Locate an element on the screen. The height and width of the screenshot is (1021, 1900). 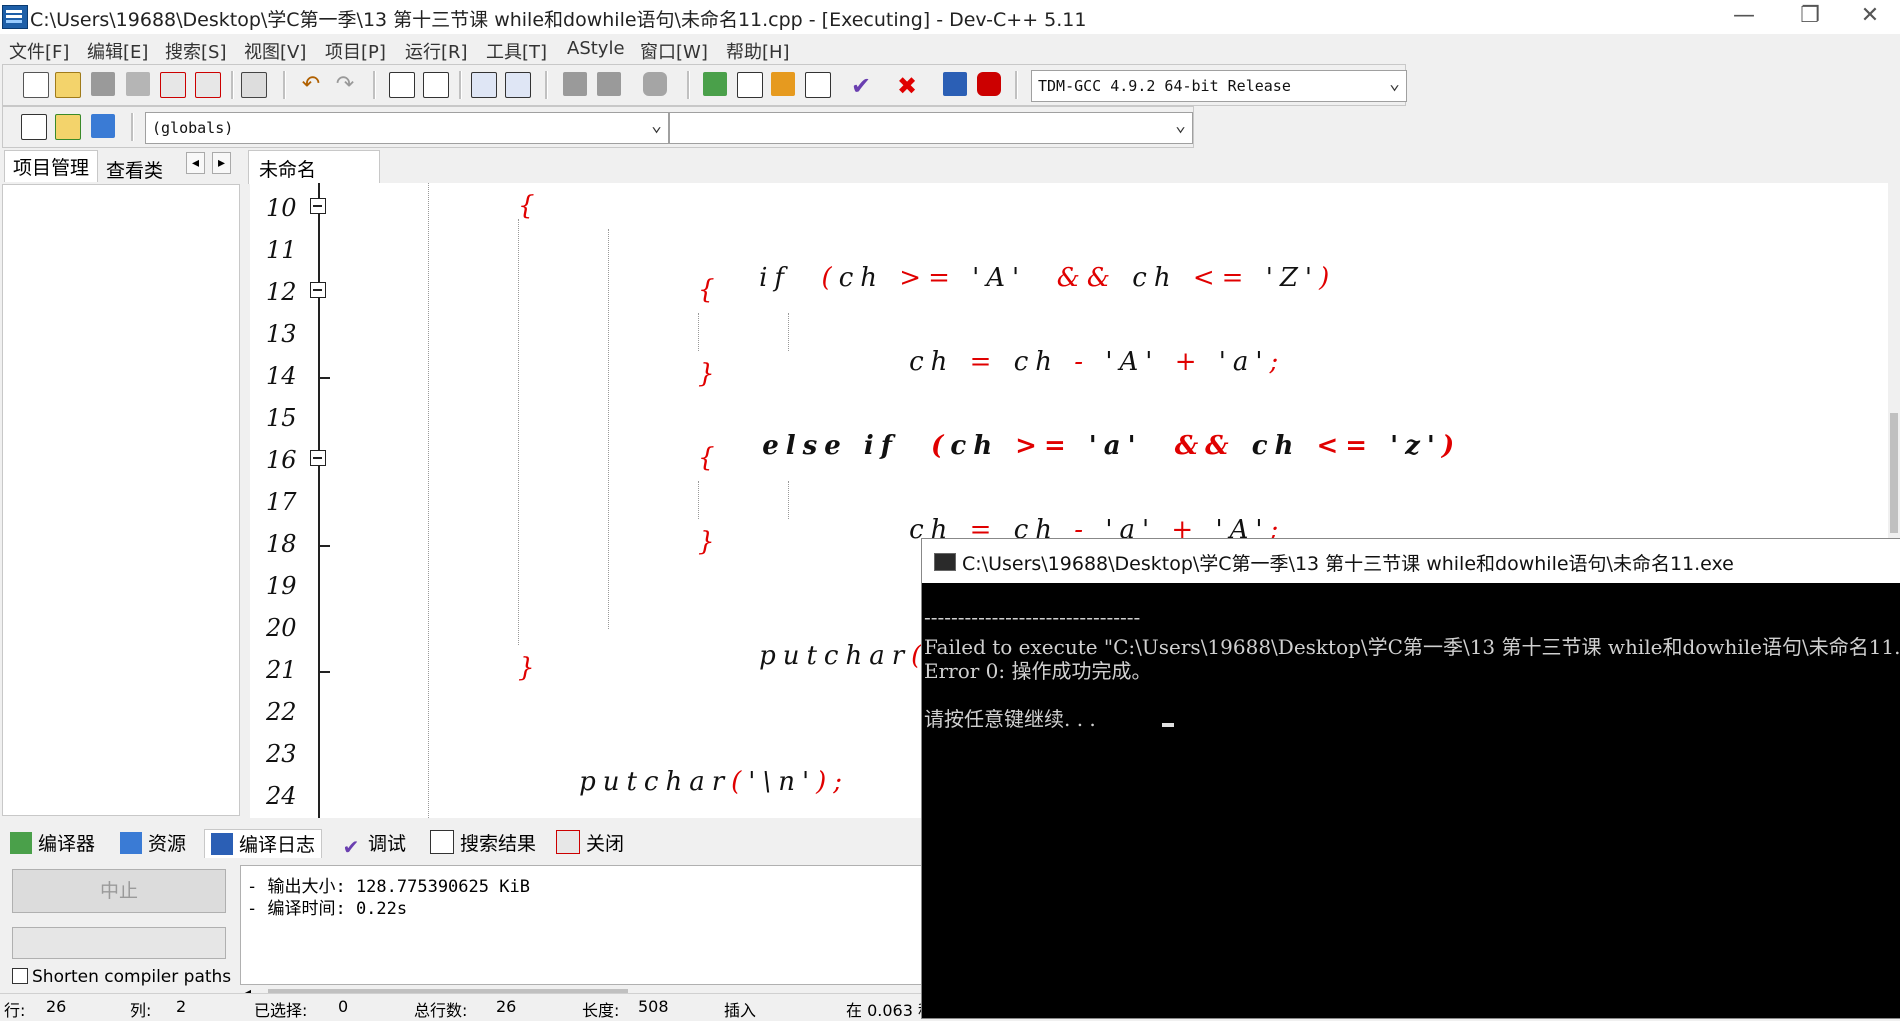
tab-classes: 查看类 is located at coordinates (134, 169).